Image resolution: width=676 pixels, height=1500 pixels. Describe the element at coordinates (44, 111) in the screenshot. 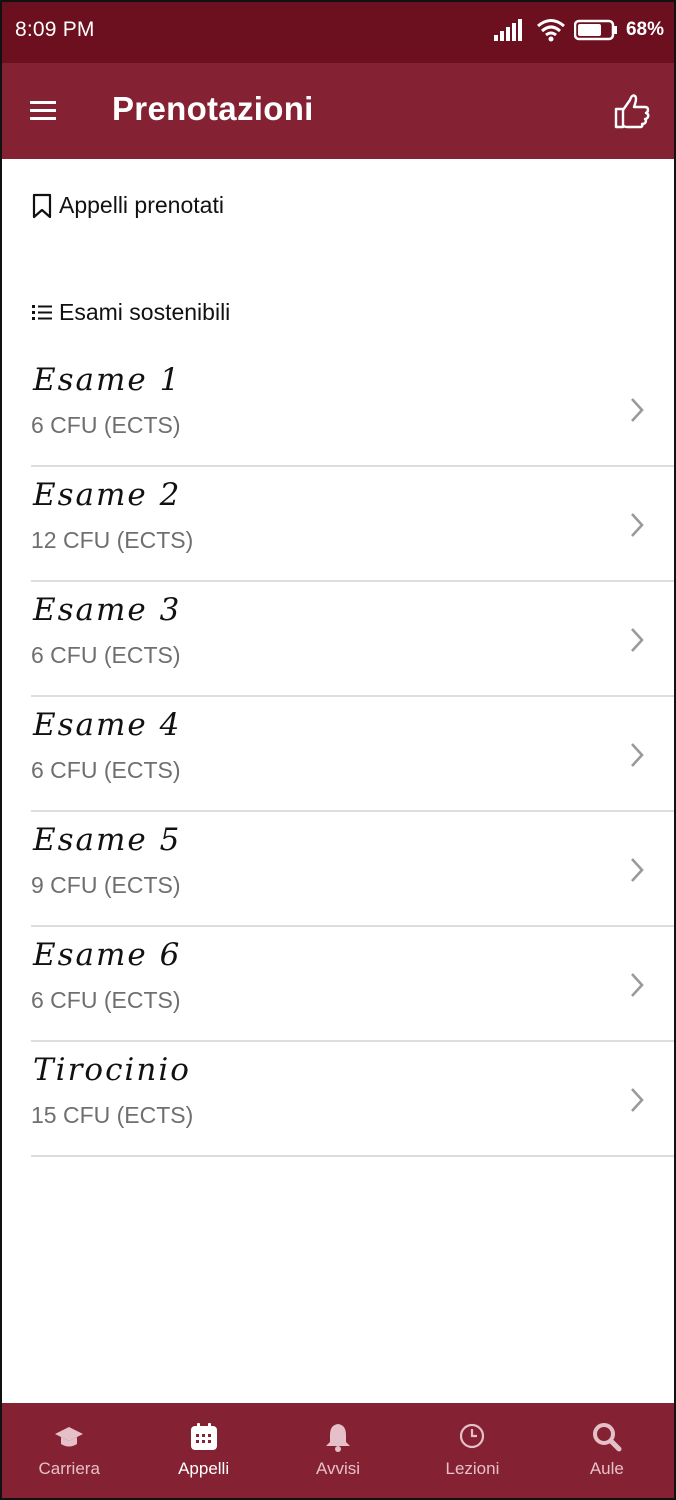

I see `menu-icon` at that location.